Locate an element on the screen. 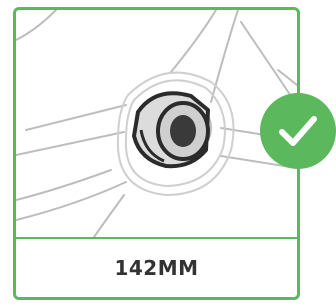  size-option-label: 142MM is located at coordinates (156, 268).